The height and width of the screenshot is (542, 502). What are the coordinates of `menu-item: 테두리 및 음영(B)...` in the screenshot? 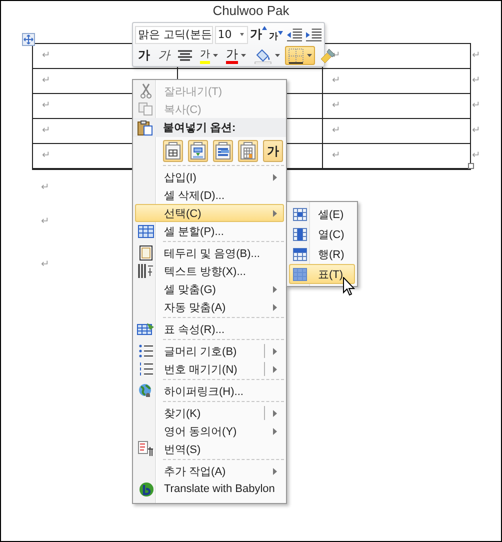 It's located at (209, 253).